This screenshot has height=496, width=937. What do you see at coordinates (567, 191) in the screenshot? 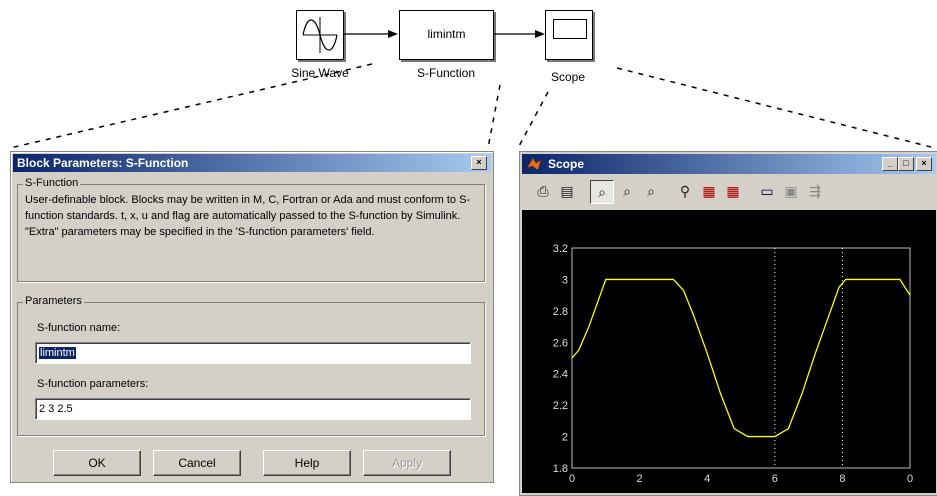
I see `parameters-icon: ▤` at bounding box center [567, 191].